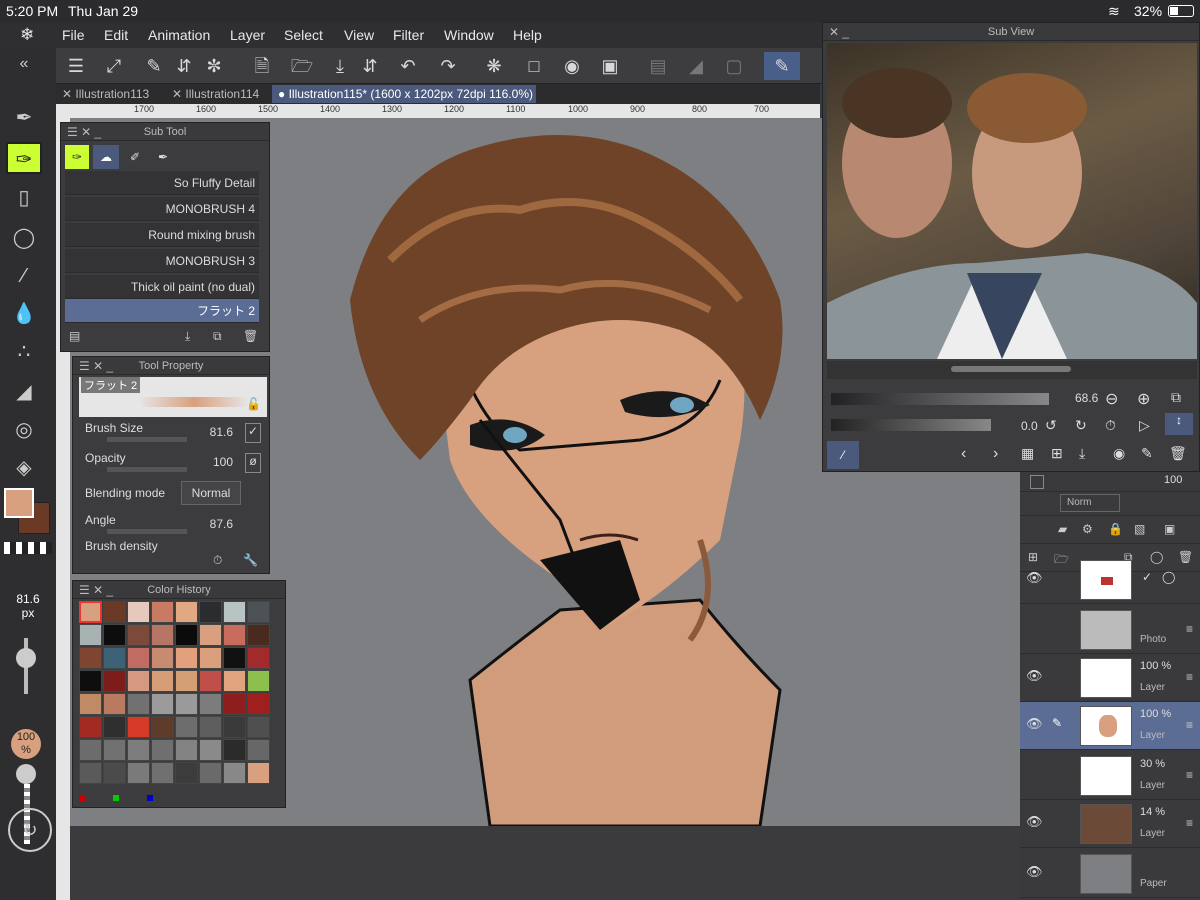 The image size is (1200, 900). I want to click on rotation-slider, so click(911, 425).